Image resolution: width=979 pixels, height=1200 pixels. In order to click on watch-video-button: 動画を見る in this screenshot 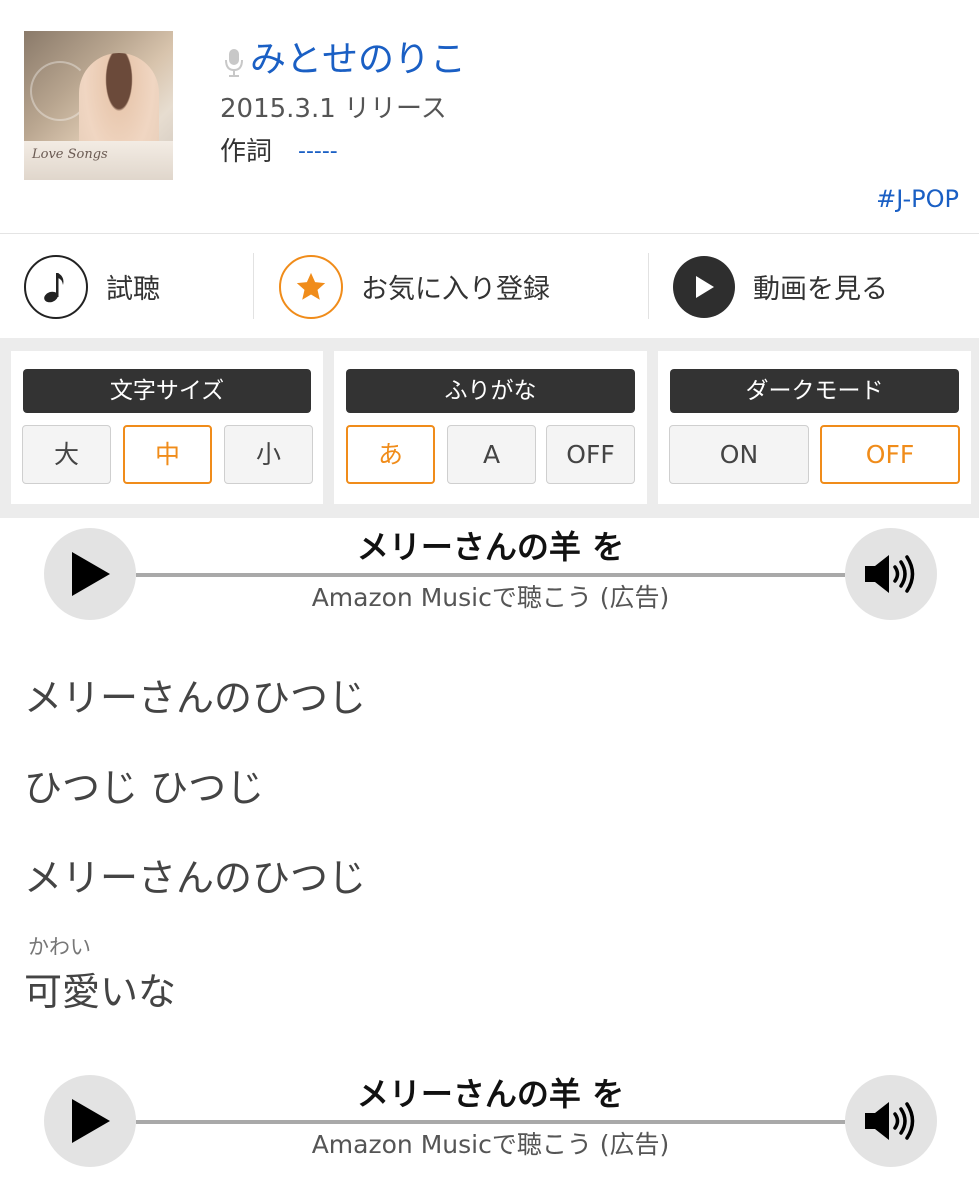, I will do `click(780, 286)`.